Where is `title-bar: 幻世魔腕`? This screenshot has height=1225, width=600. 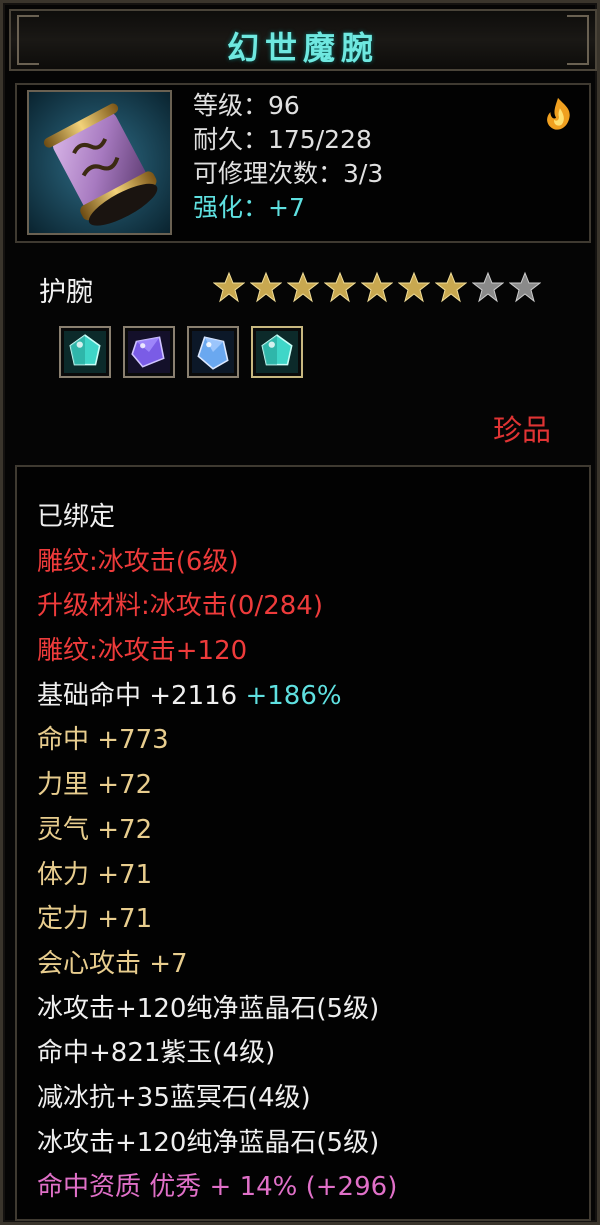 title-bar: 幻世魔腕 is located at coordinates (303, 40).